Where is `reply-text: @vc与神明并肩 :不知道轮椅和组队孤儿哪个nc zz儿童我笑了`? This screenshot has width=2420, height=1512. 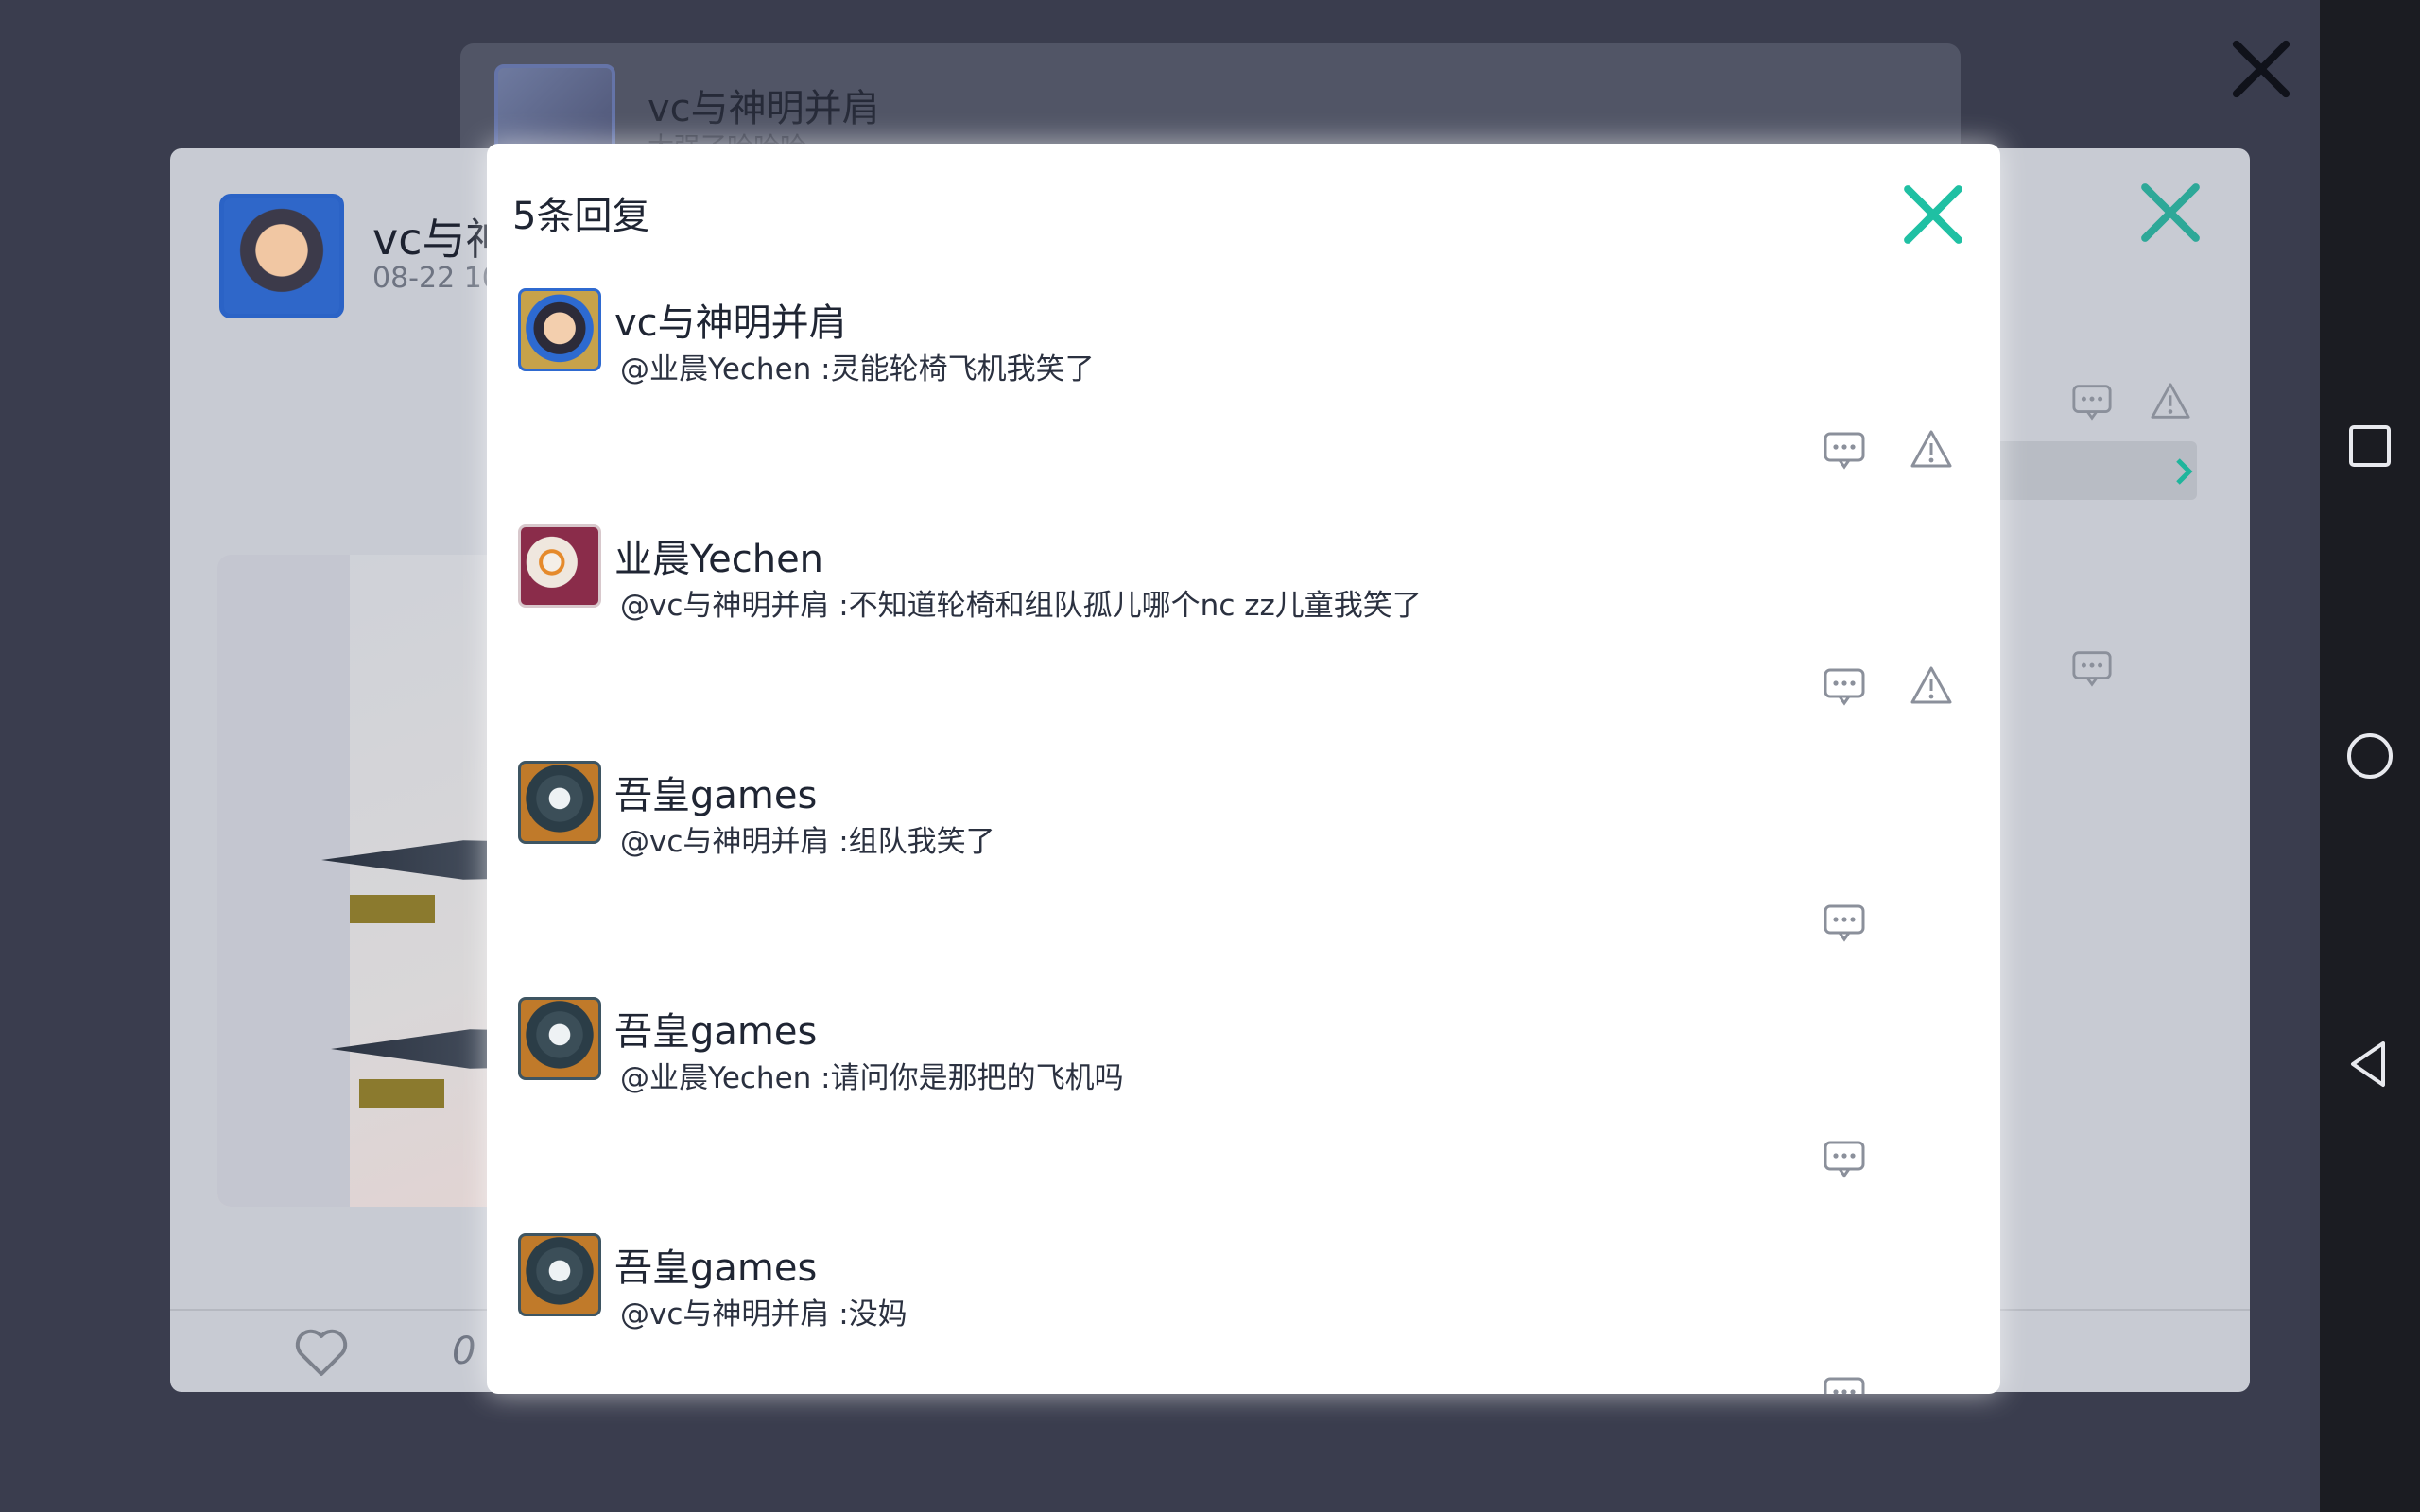 reply-text: @vc与神明并肩 :不知道轮椅和组队孤儿哪个nc zz儿童我笑了 is located at coordinates (1021, 606).